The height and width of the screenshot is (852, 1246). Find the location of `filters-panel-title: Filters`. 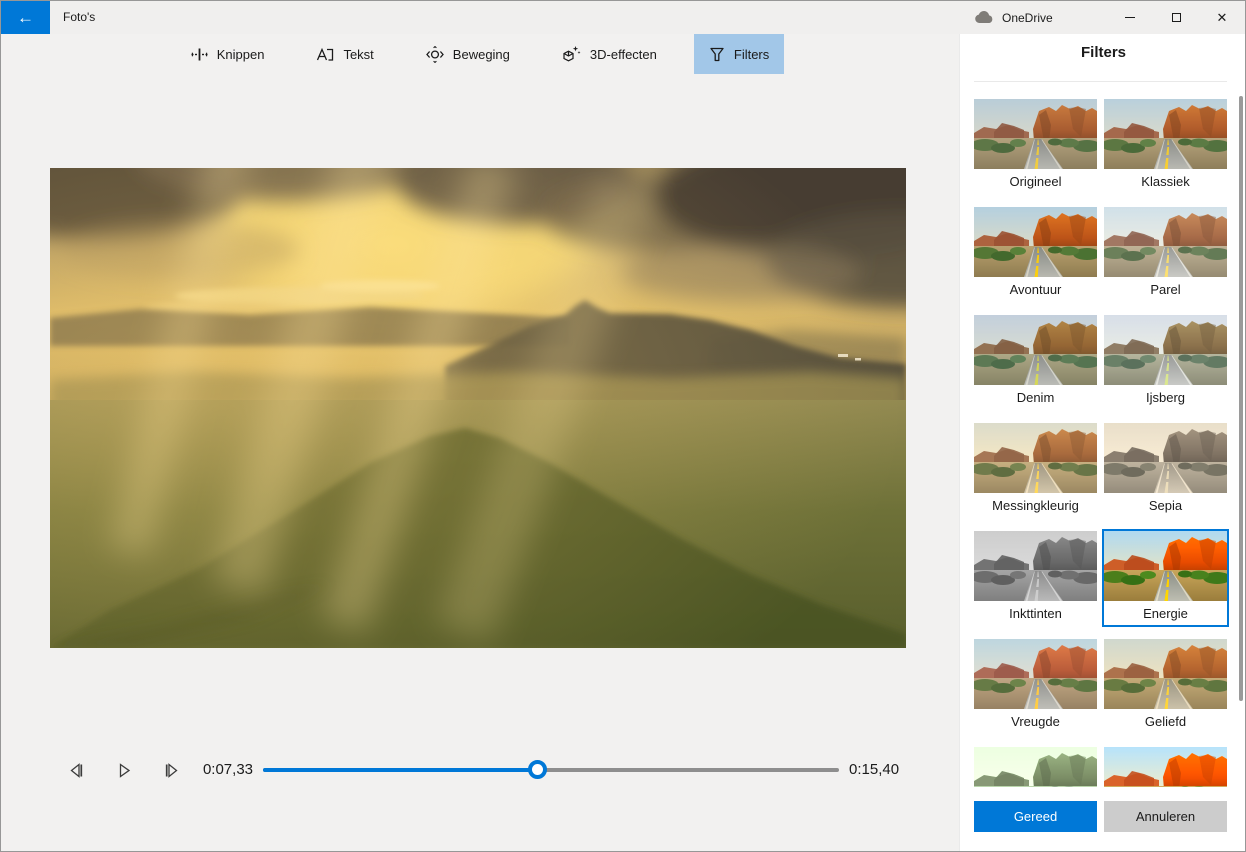

filters-panel-title: Filters is located at coordinates (1103, 52).